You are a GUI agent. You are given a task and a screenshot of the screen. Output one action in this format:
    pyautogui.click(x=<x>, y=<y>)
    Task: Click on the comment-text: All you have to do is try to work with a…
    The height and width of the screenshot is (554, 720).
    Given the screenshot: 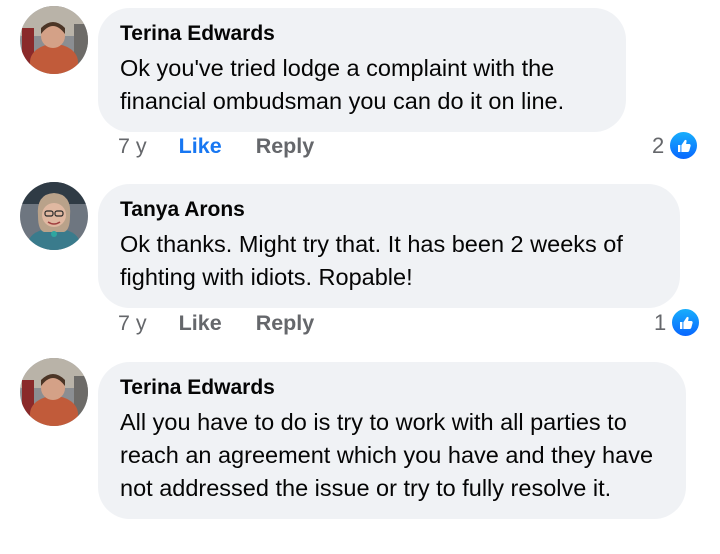 What is the action you would take?
    pyautogui.click(x=387, y=455)
    